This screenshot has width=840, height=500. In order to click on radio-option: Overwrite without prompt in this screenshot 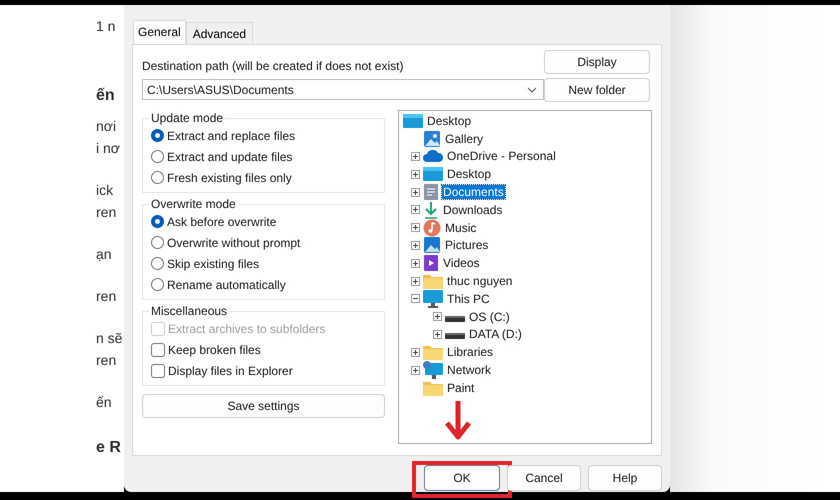, I will do `click(263, 242)`.